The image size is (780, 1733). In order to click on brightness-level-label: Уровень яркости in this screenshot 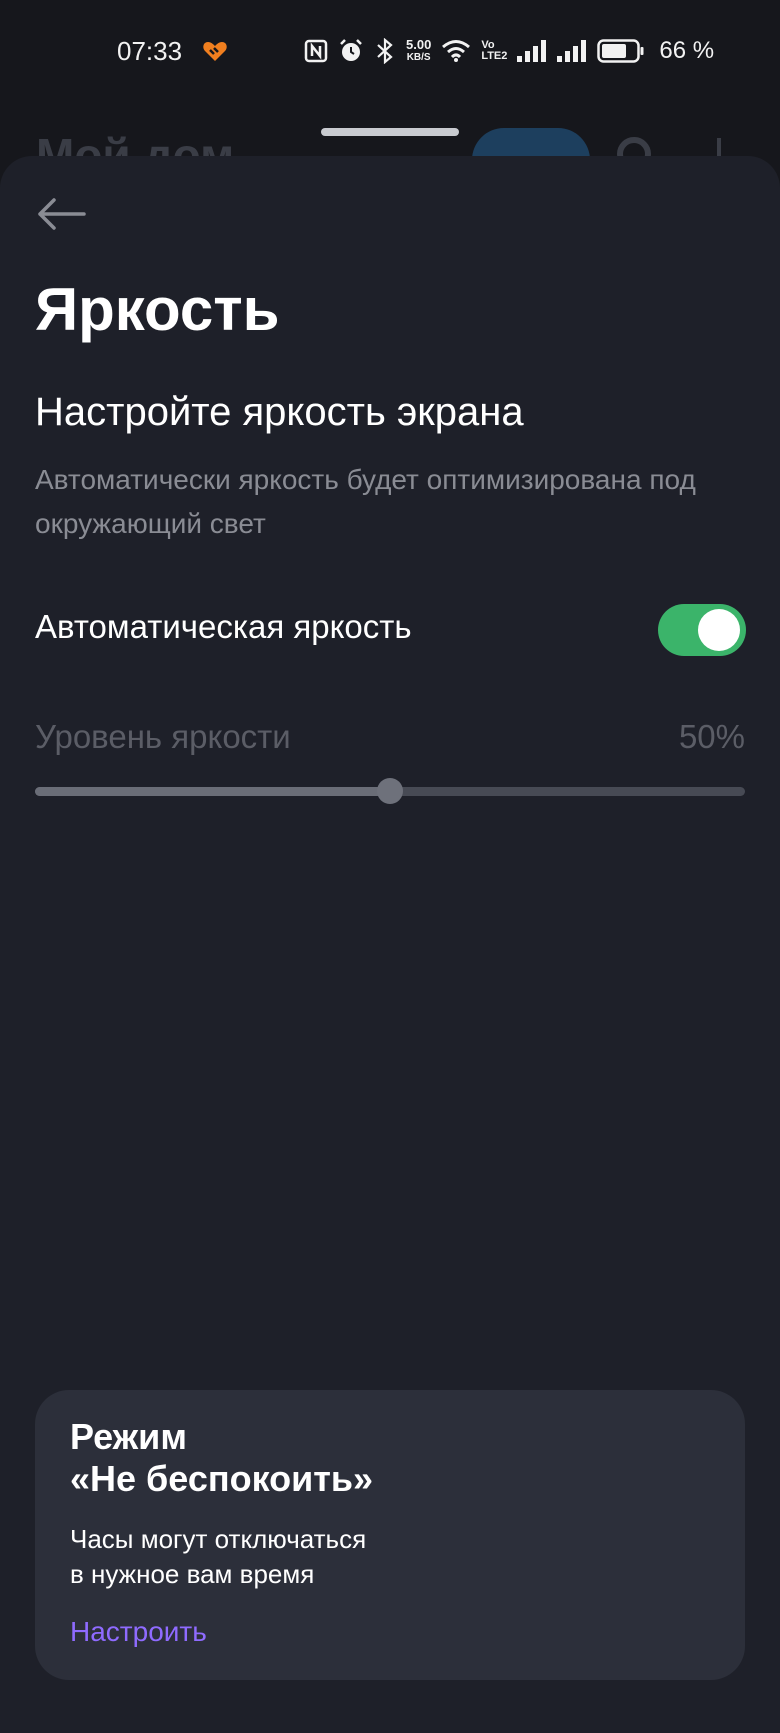, I will do `click(163, 736)`.